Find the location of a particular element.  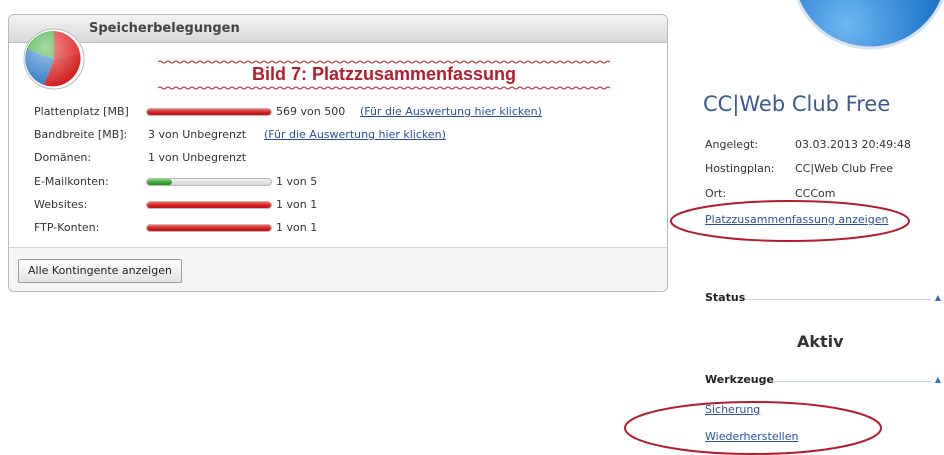

plan-title: CC|Web Club Free is located at coordinates (797, 104).